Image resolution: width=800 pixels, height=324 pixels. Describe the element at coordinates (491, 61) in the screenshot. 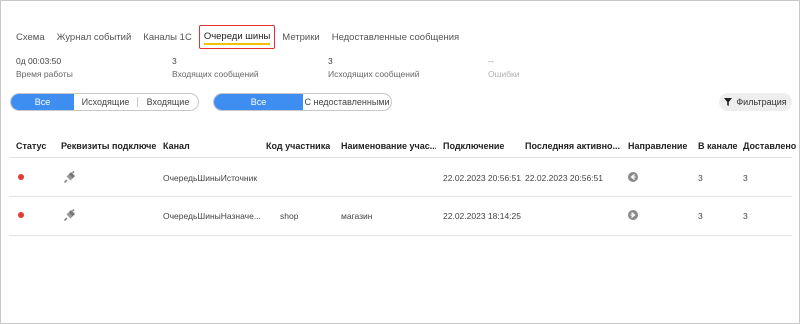

I see `stat-errors-value: --` at that location.